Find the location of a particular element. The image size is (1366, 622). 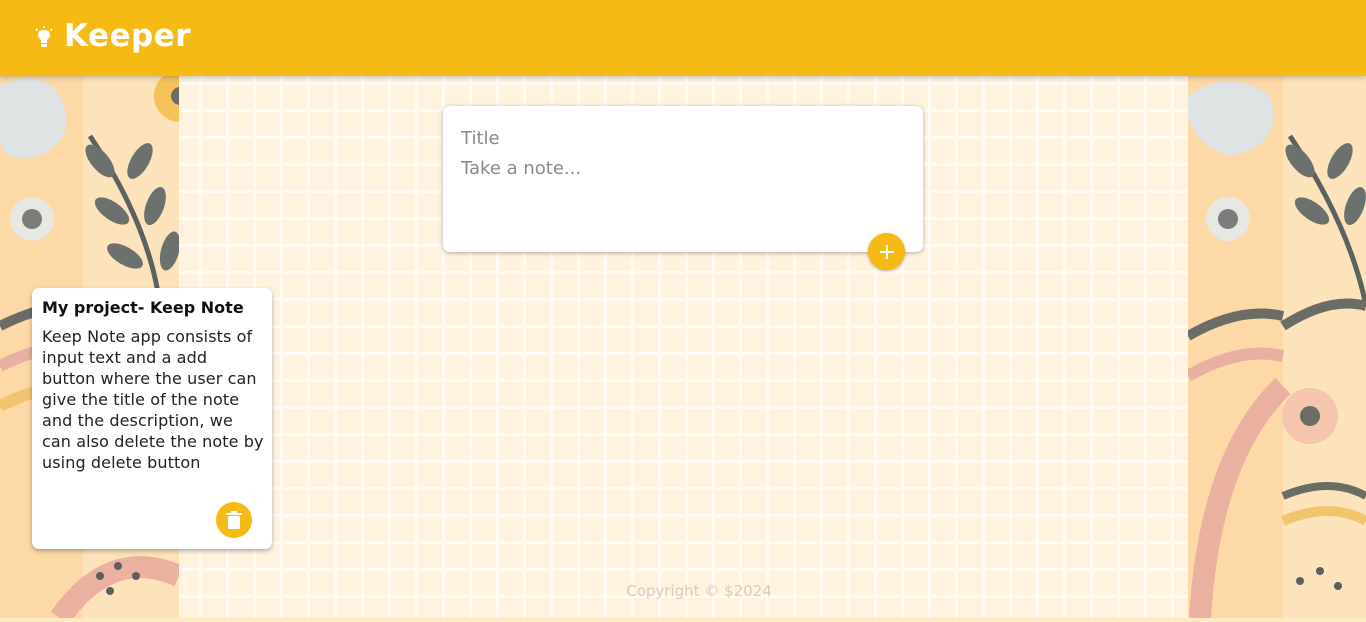

delete-note-button is located at coordinates (234, 520).